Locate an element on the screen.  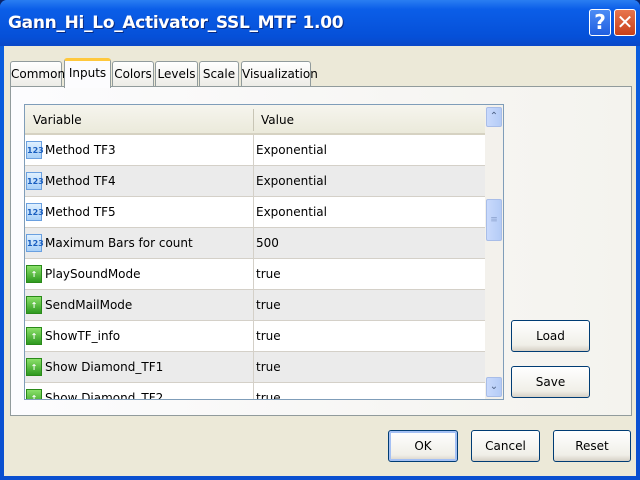
cancel-button: Cancel is located at coordinates (505, 446).